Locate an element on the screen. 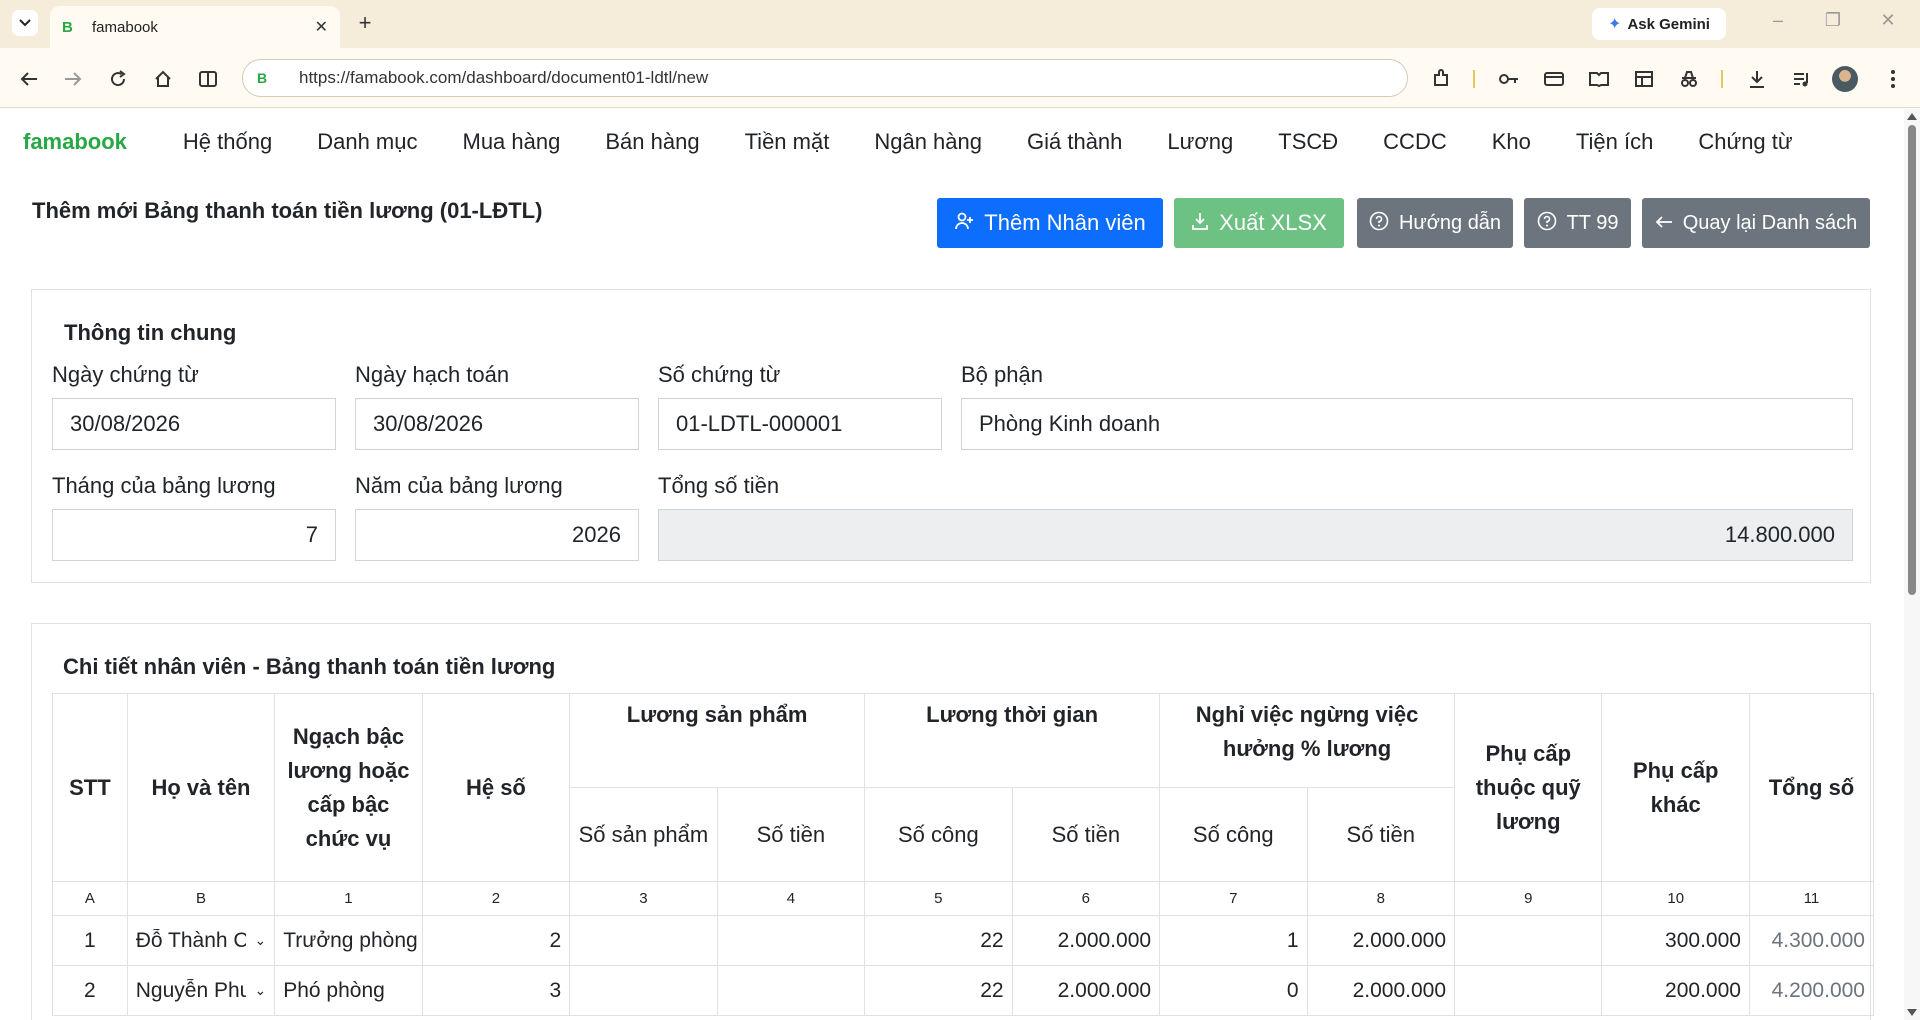  site-info-icon: B is located at coordinates (271, 78).